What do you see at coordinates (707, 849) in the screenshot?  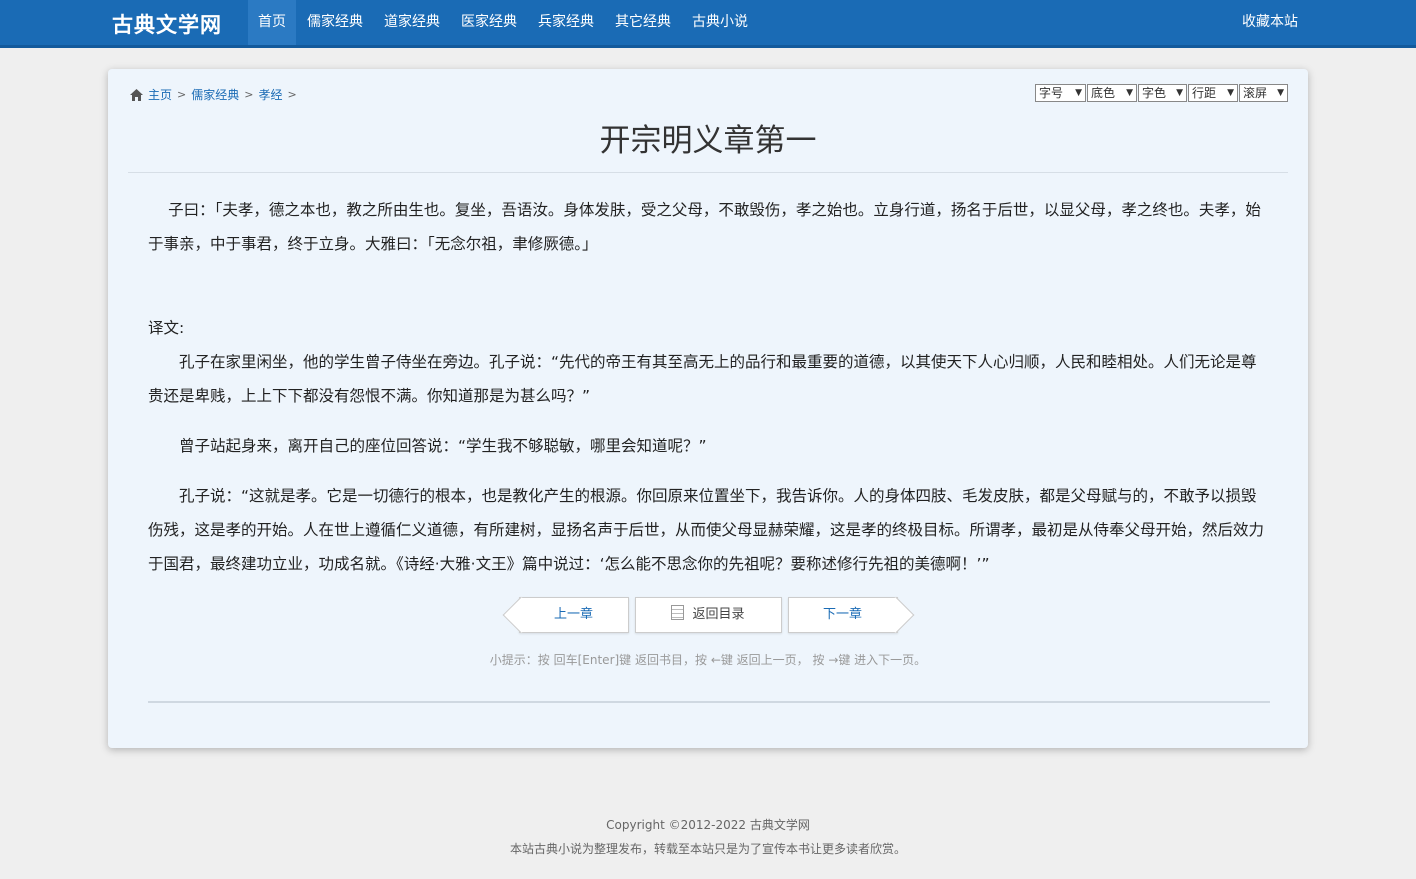 I see `footer-notice: 本站古典小说为整理发布，转载至本站只是为了宣传本书让更多读者欣赏。` at bounding box center [707, 849].